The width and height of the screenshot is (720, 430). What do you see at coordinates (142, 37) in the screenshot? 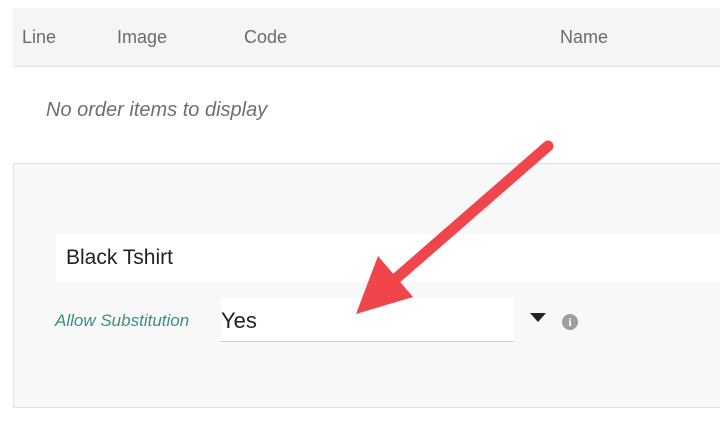
I see `column-header-image: Image` at bounding box center [142, 37].